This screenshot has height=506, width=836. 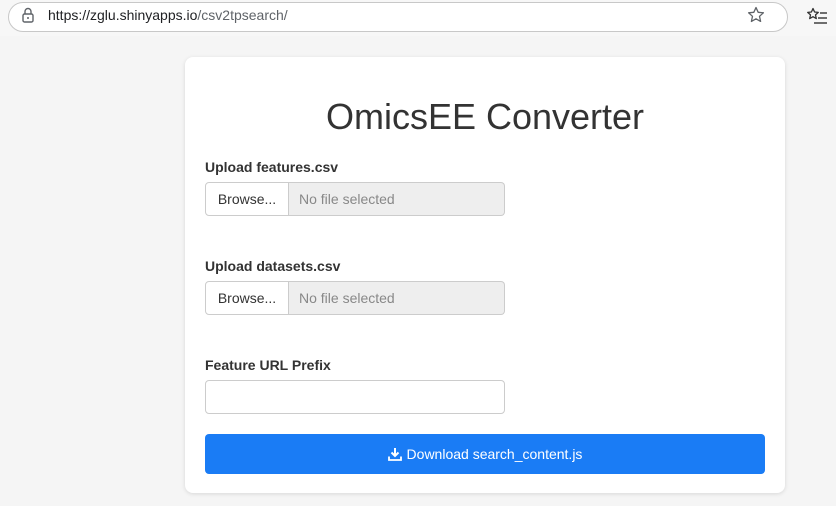 What do you see at coordinates (397, 298) in the screenshot?
I see `datasets-file-status: No file selected` at bounding box center [397, 298].